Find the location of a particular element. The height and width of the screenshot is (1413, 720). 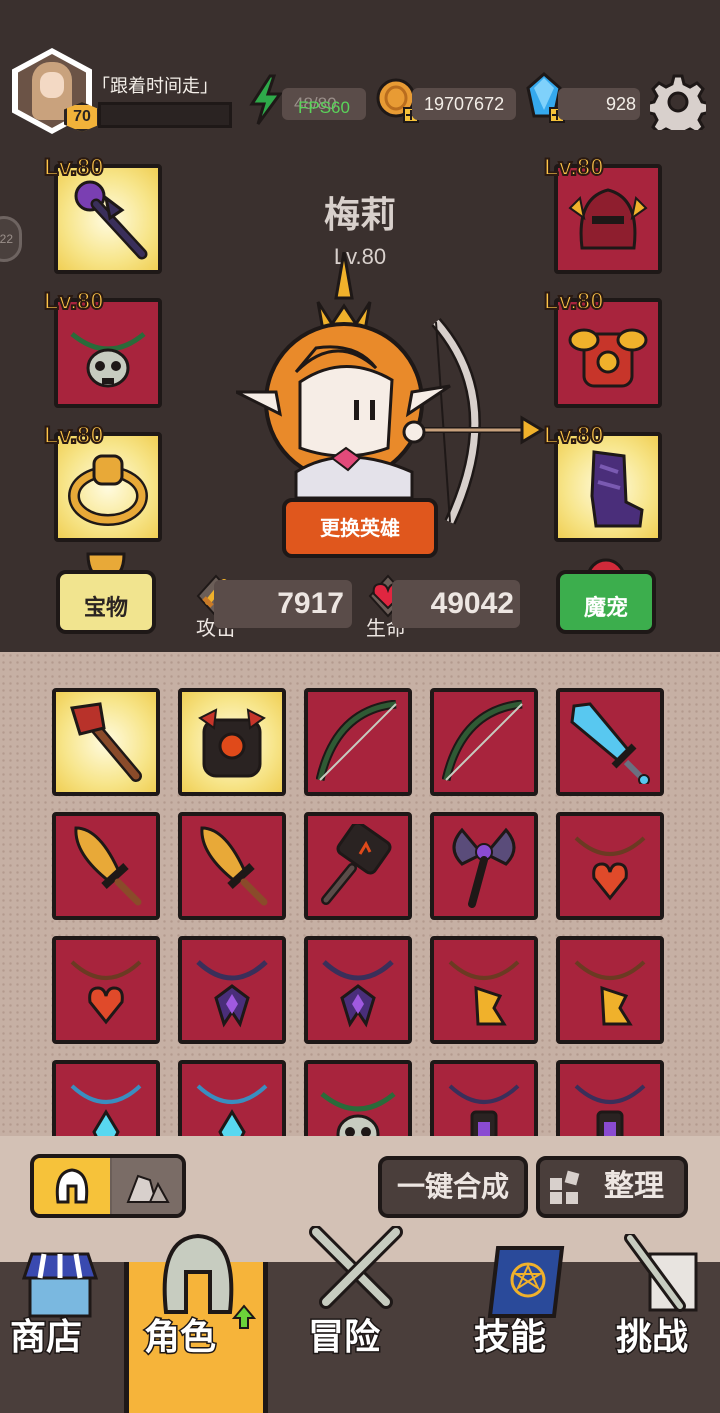

flame-helmet-icon is located at coordinates (608, 219).